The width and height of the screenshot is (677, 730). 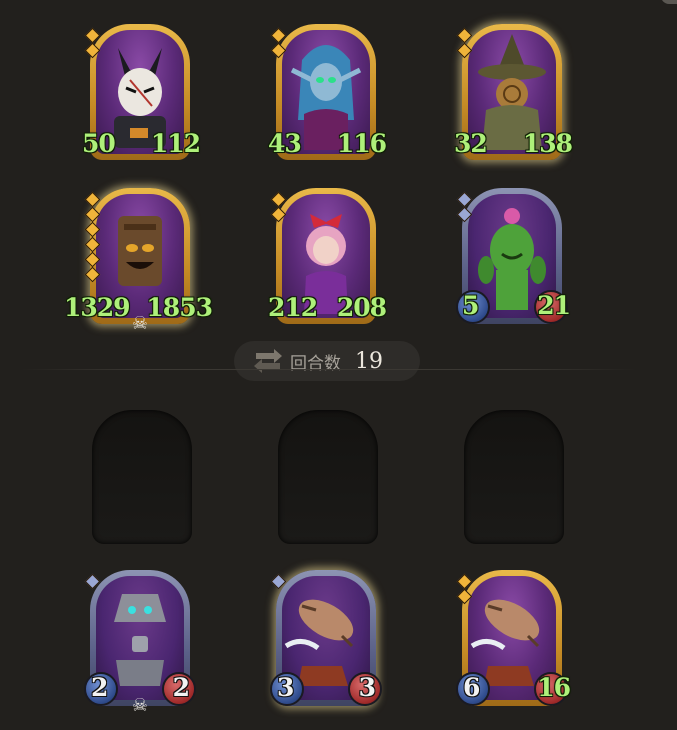 What do you see at coordinates (471, 143) in the screenshot?
I see `attack-value: 32` at bounding box center [471, 143].